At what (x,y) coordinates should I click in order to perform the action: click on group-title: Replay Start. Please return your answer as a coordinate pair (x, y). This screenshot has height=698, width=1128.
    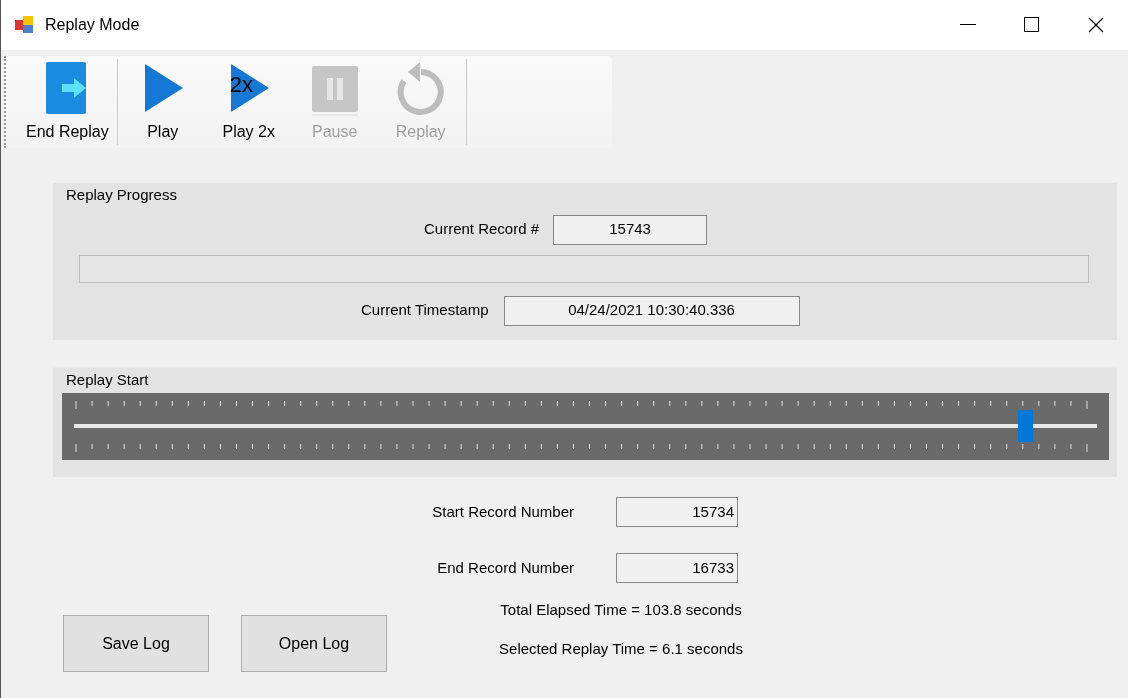
    Looking at the image, I should click on (108, 380).